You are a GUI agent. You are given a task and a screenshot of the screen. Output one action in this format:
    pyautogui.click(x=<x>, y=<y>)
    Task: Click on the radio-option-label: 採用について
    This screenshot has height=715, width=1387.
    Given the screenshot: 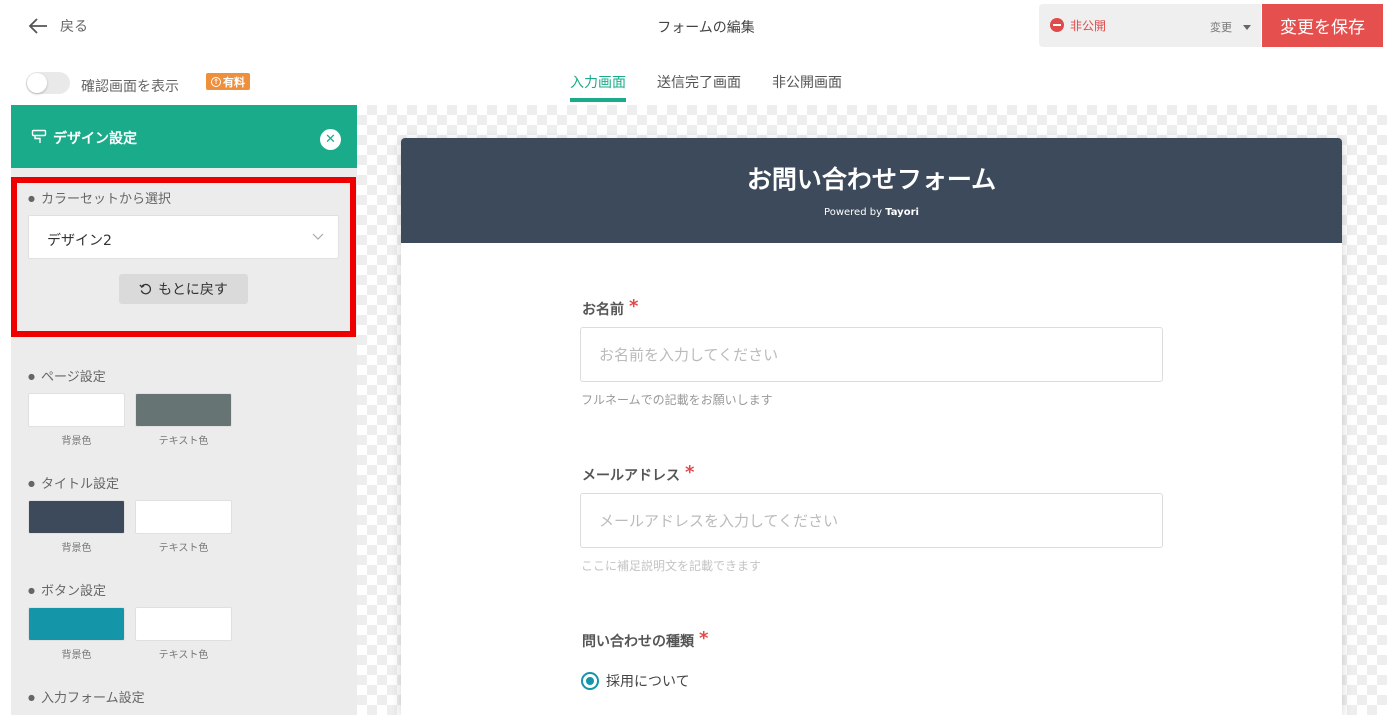 What is the action you would take?
    pyautogui.click(x=648, y=682)
    